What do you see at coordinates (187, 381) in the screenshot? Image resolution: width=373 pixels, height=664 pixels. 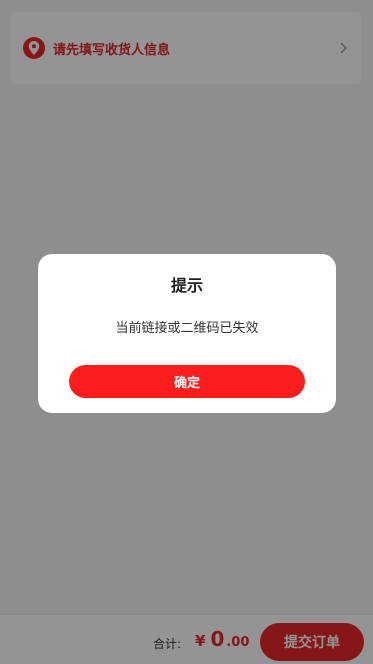 I see `confirm-button: 确定` at bounding box center [187, 381].